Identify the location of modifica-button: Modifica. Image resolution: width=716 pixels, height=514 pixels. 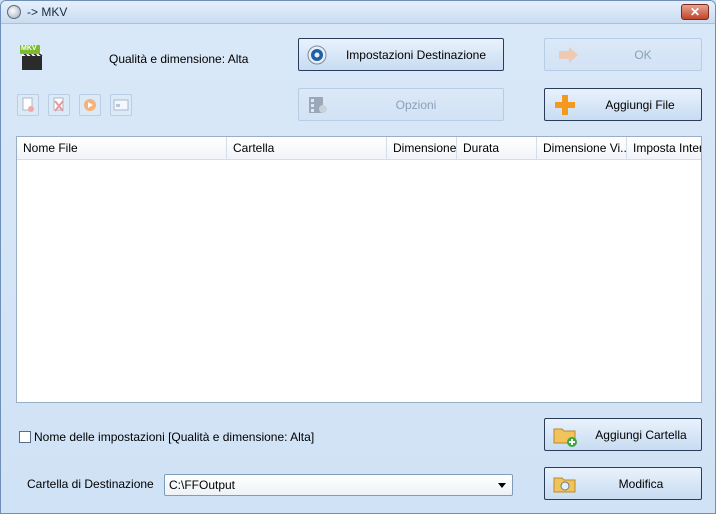
(623, 483).